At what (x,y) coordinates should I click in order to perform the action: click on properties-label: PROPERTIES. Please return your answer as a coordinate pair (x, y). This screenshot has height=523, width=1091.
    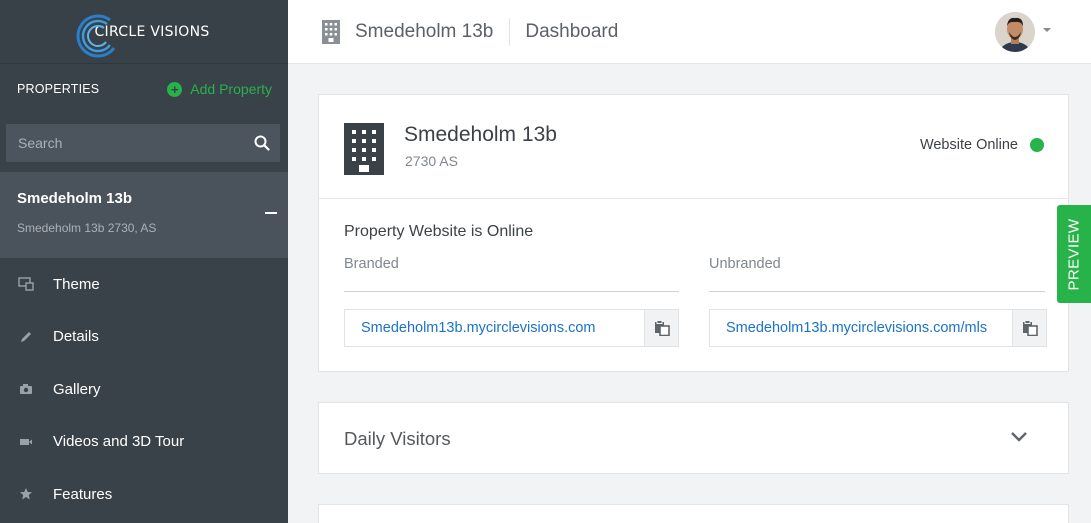
    Looking at the image, I should click on (58, 89).